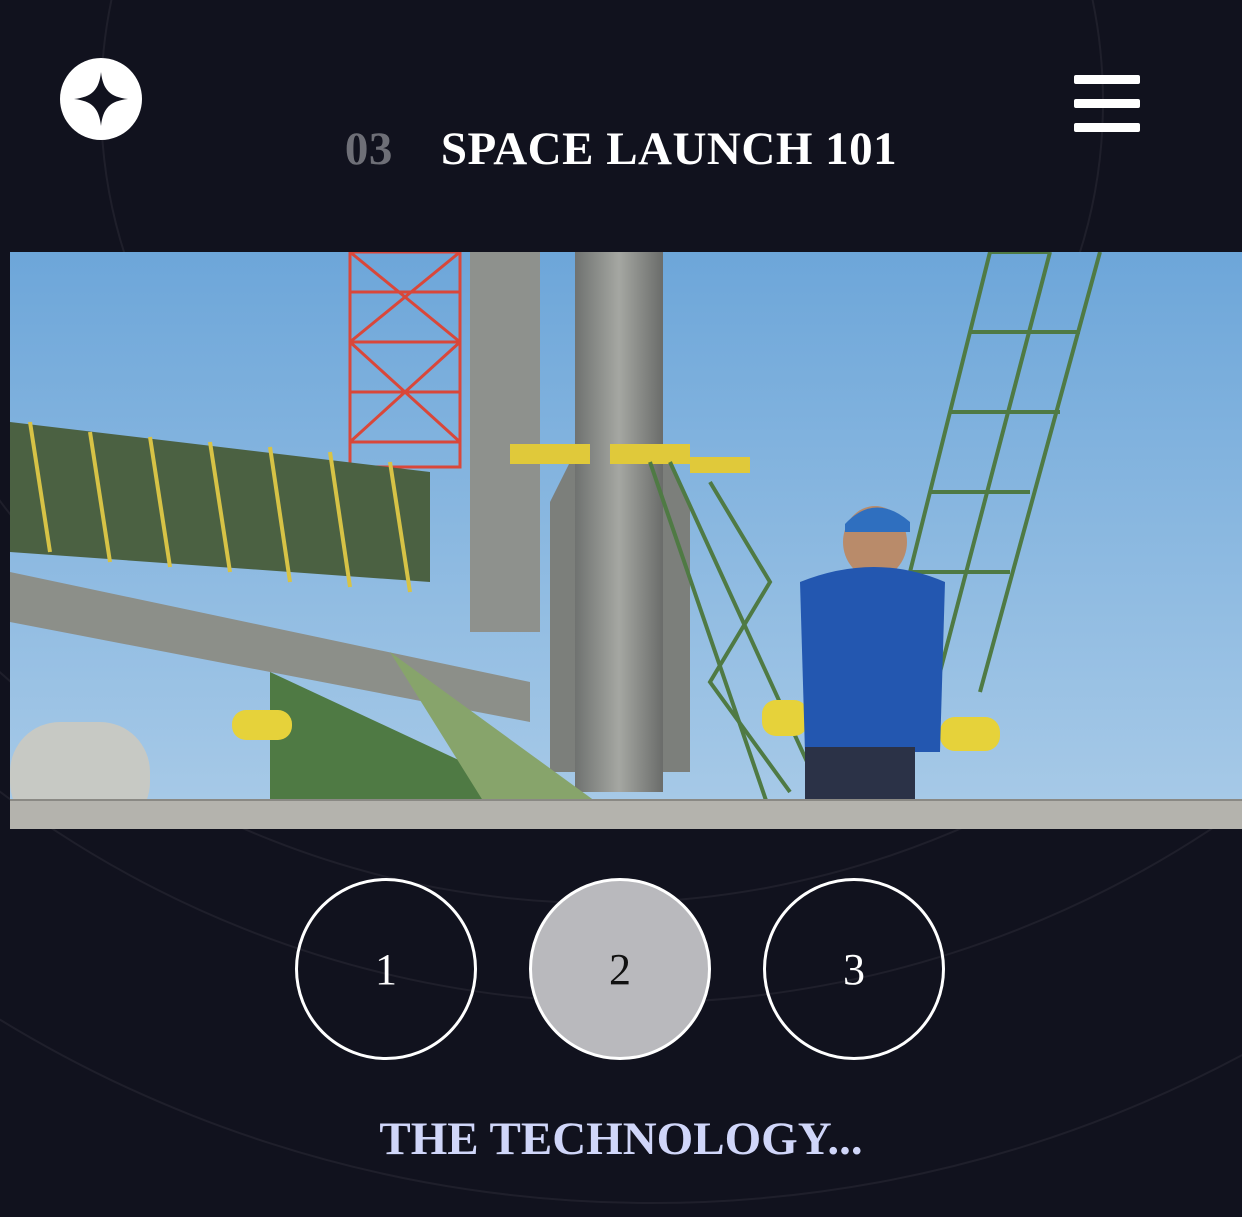  I want to click on page-title: SPACE LAUNCH 101, so click(669, 149).